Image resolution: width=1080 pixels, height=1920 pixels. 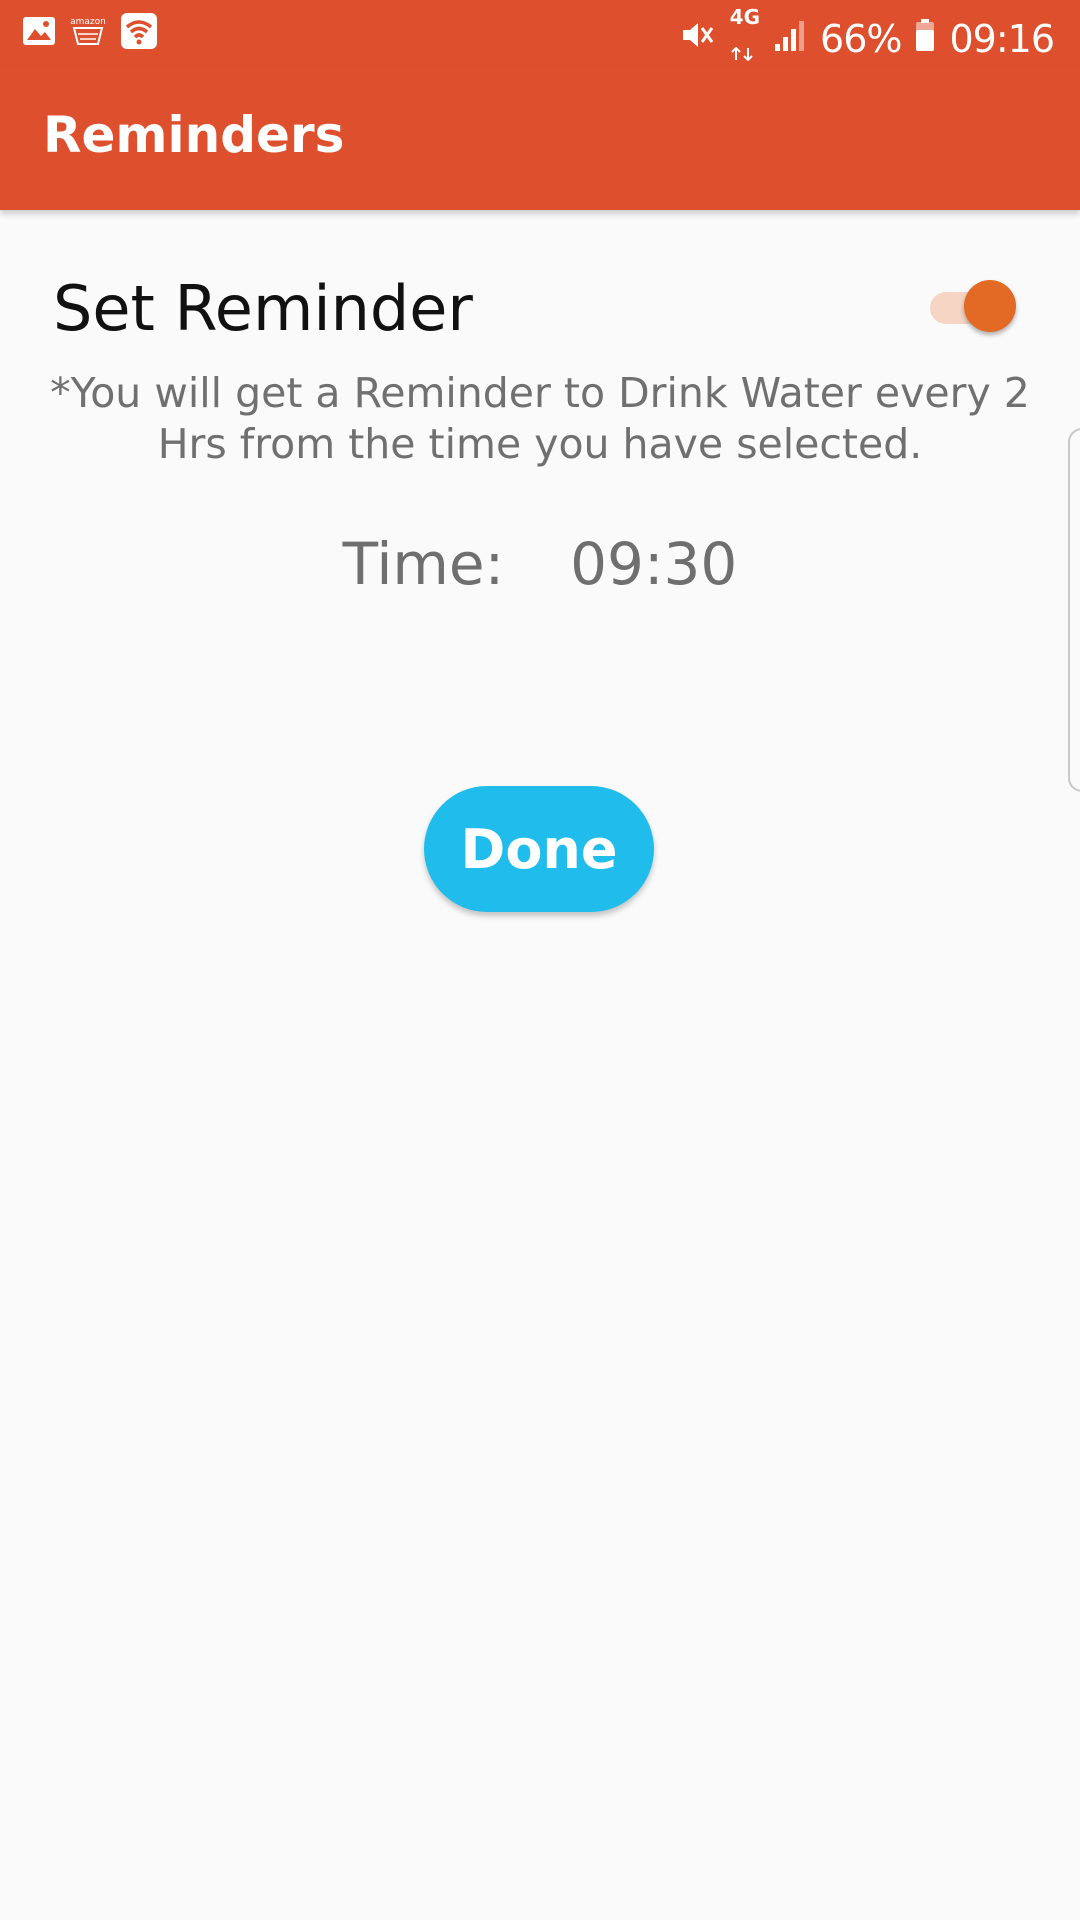 I want to click on status-left-icons: amazon, so click(x=90, y=33).